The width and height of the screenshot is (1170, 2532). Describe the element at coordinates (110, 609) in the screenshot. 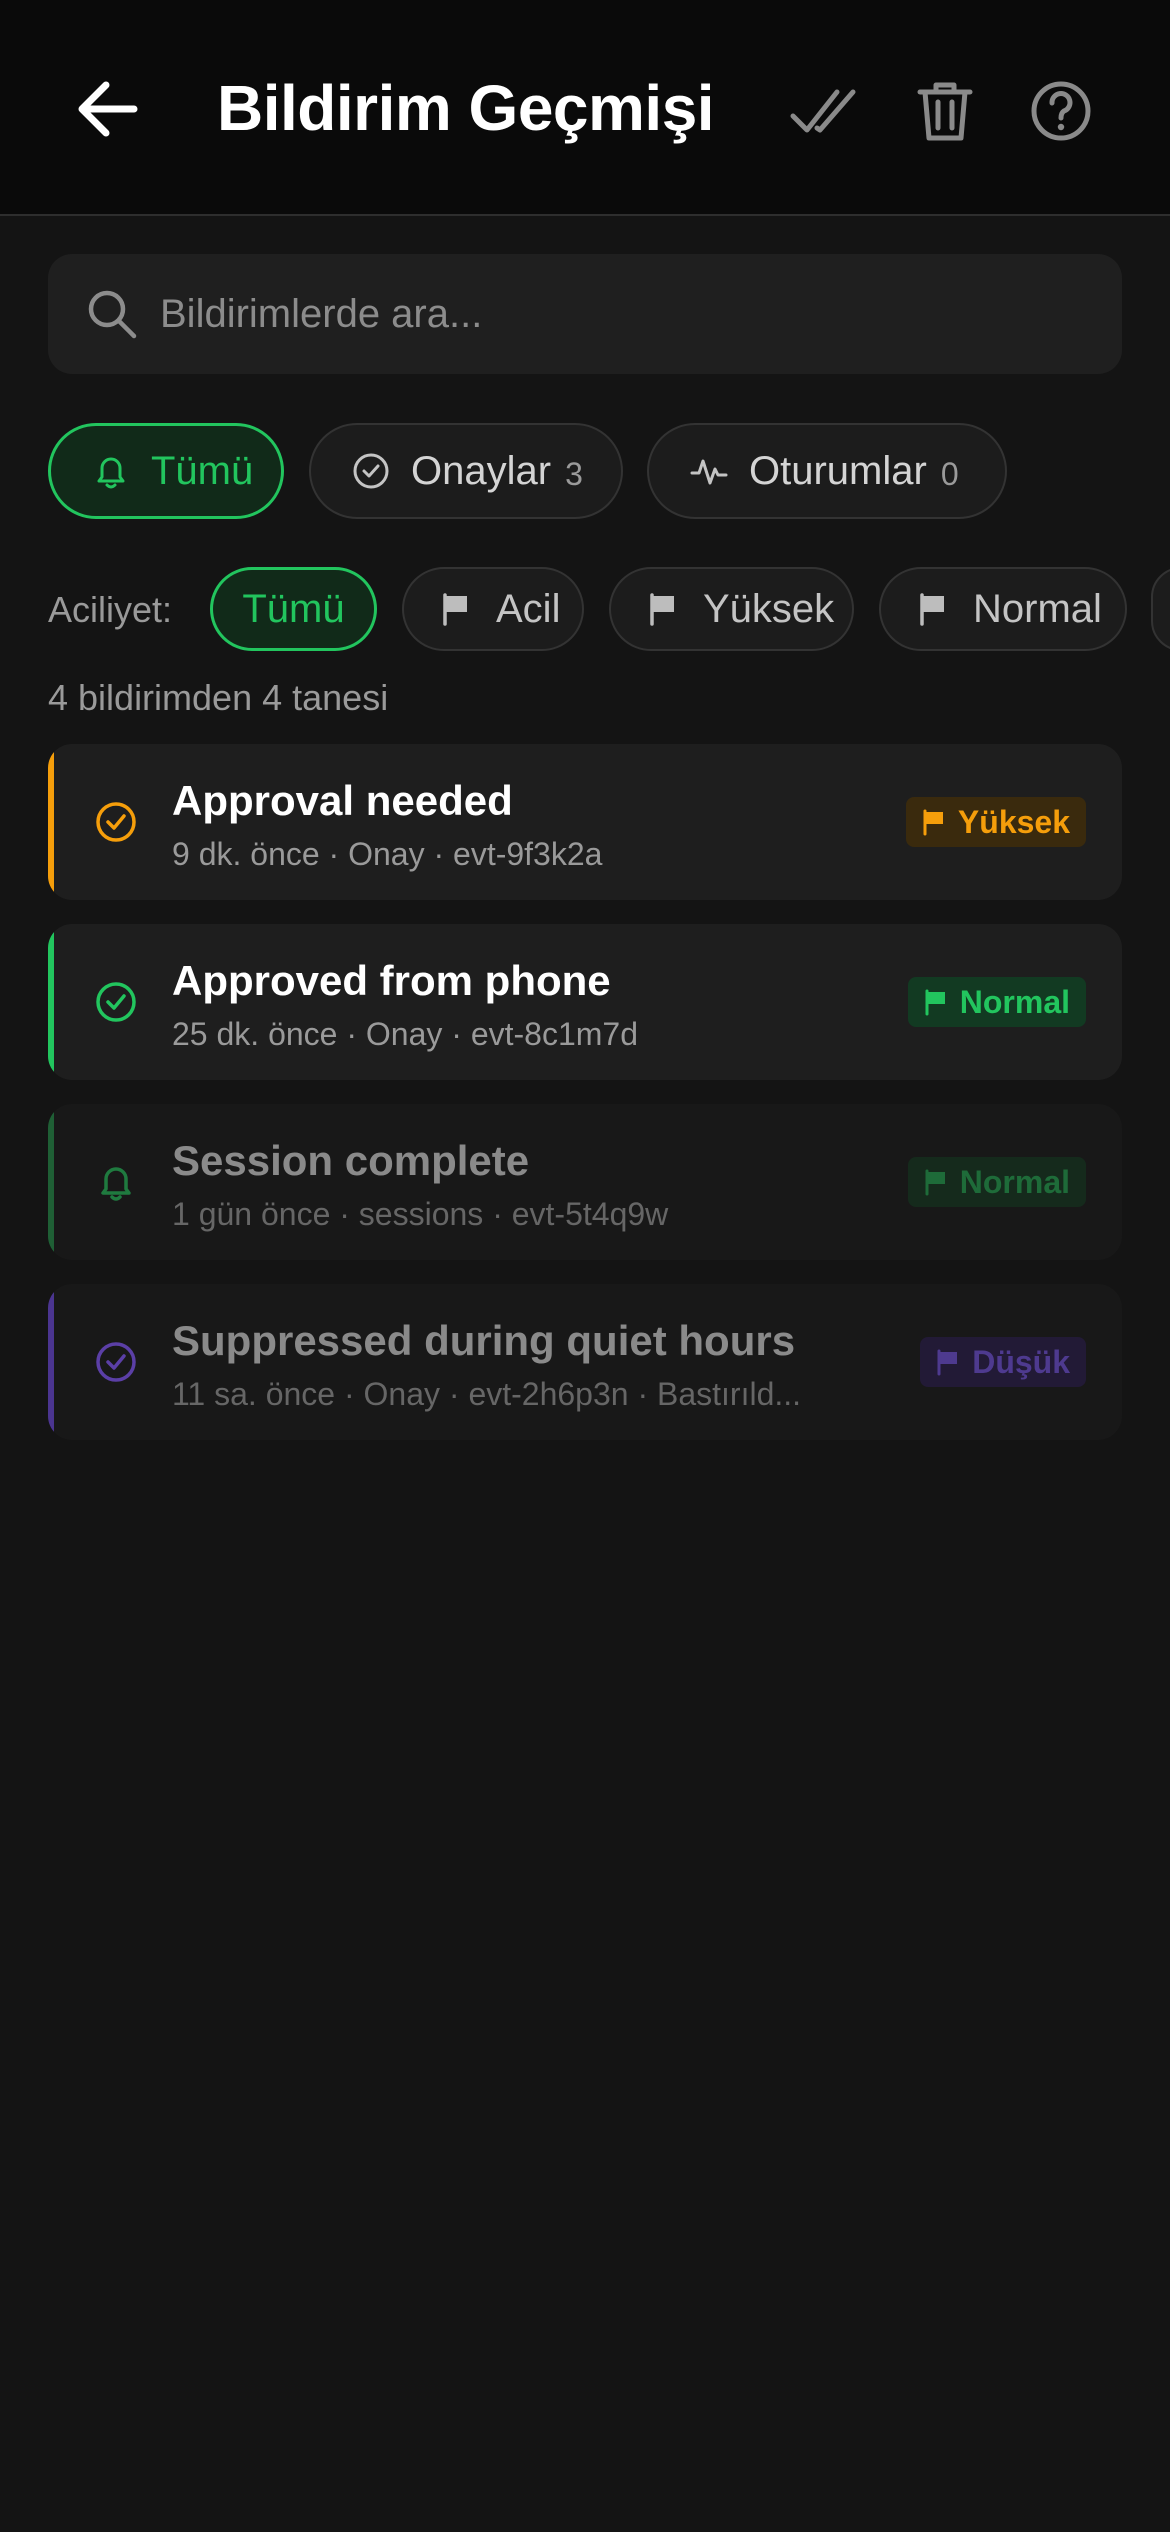

I see `urgency-label: Aciliyet:` at that location.